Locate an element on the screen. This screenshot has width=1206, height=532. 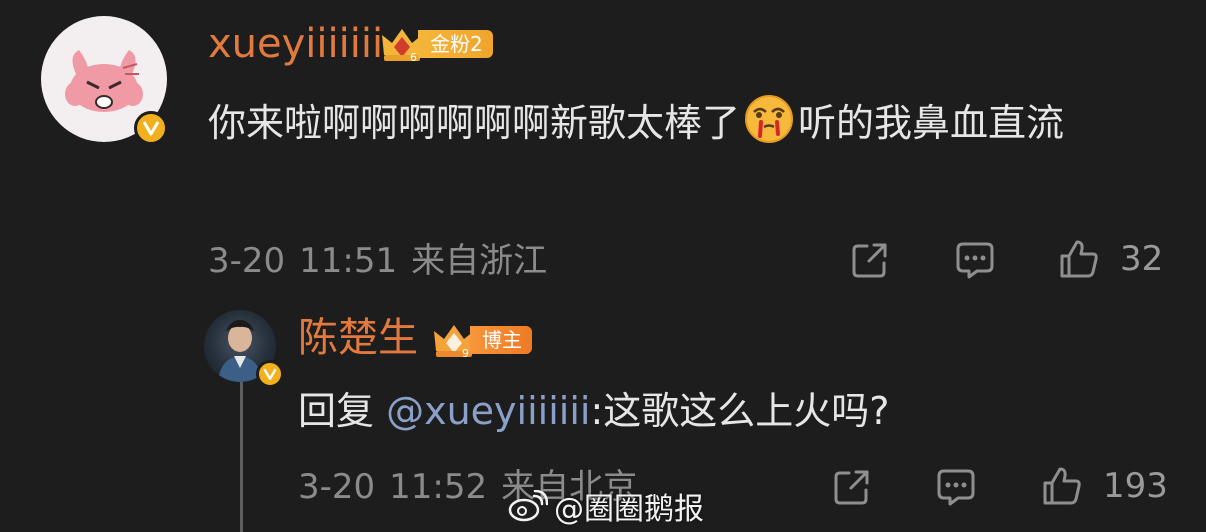
weibo-logo-icon is located at coordinates (528, 506).